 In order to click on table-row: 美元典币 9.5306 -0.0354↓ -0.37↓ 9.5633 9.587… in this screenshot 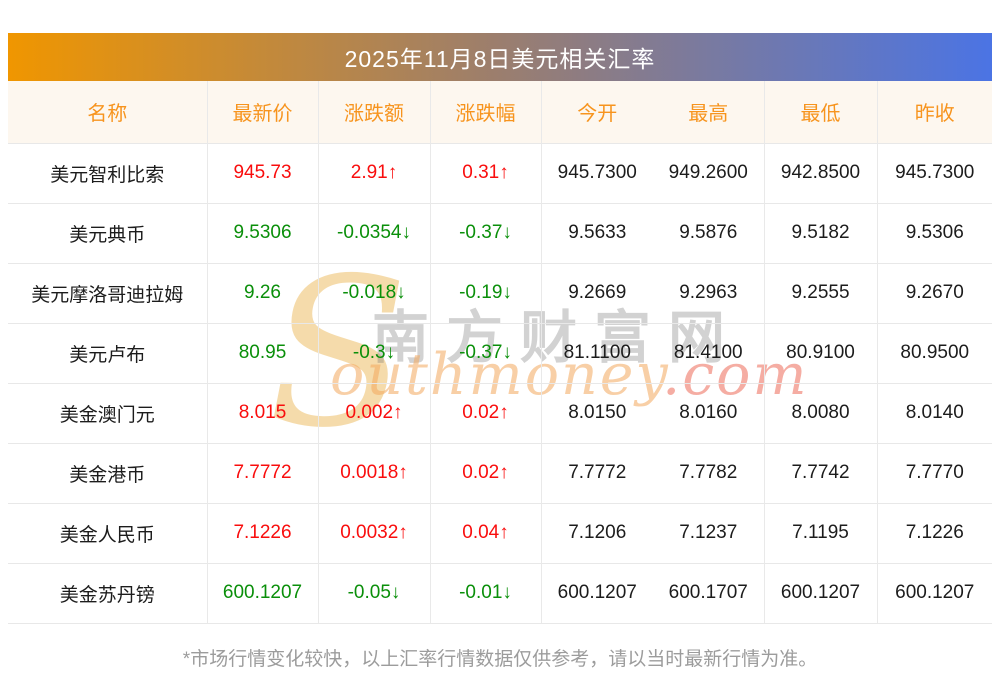, I will do `click(500, 232)`.